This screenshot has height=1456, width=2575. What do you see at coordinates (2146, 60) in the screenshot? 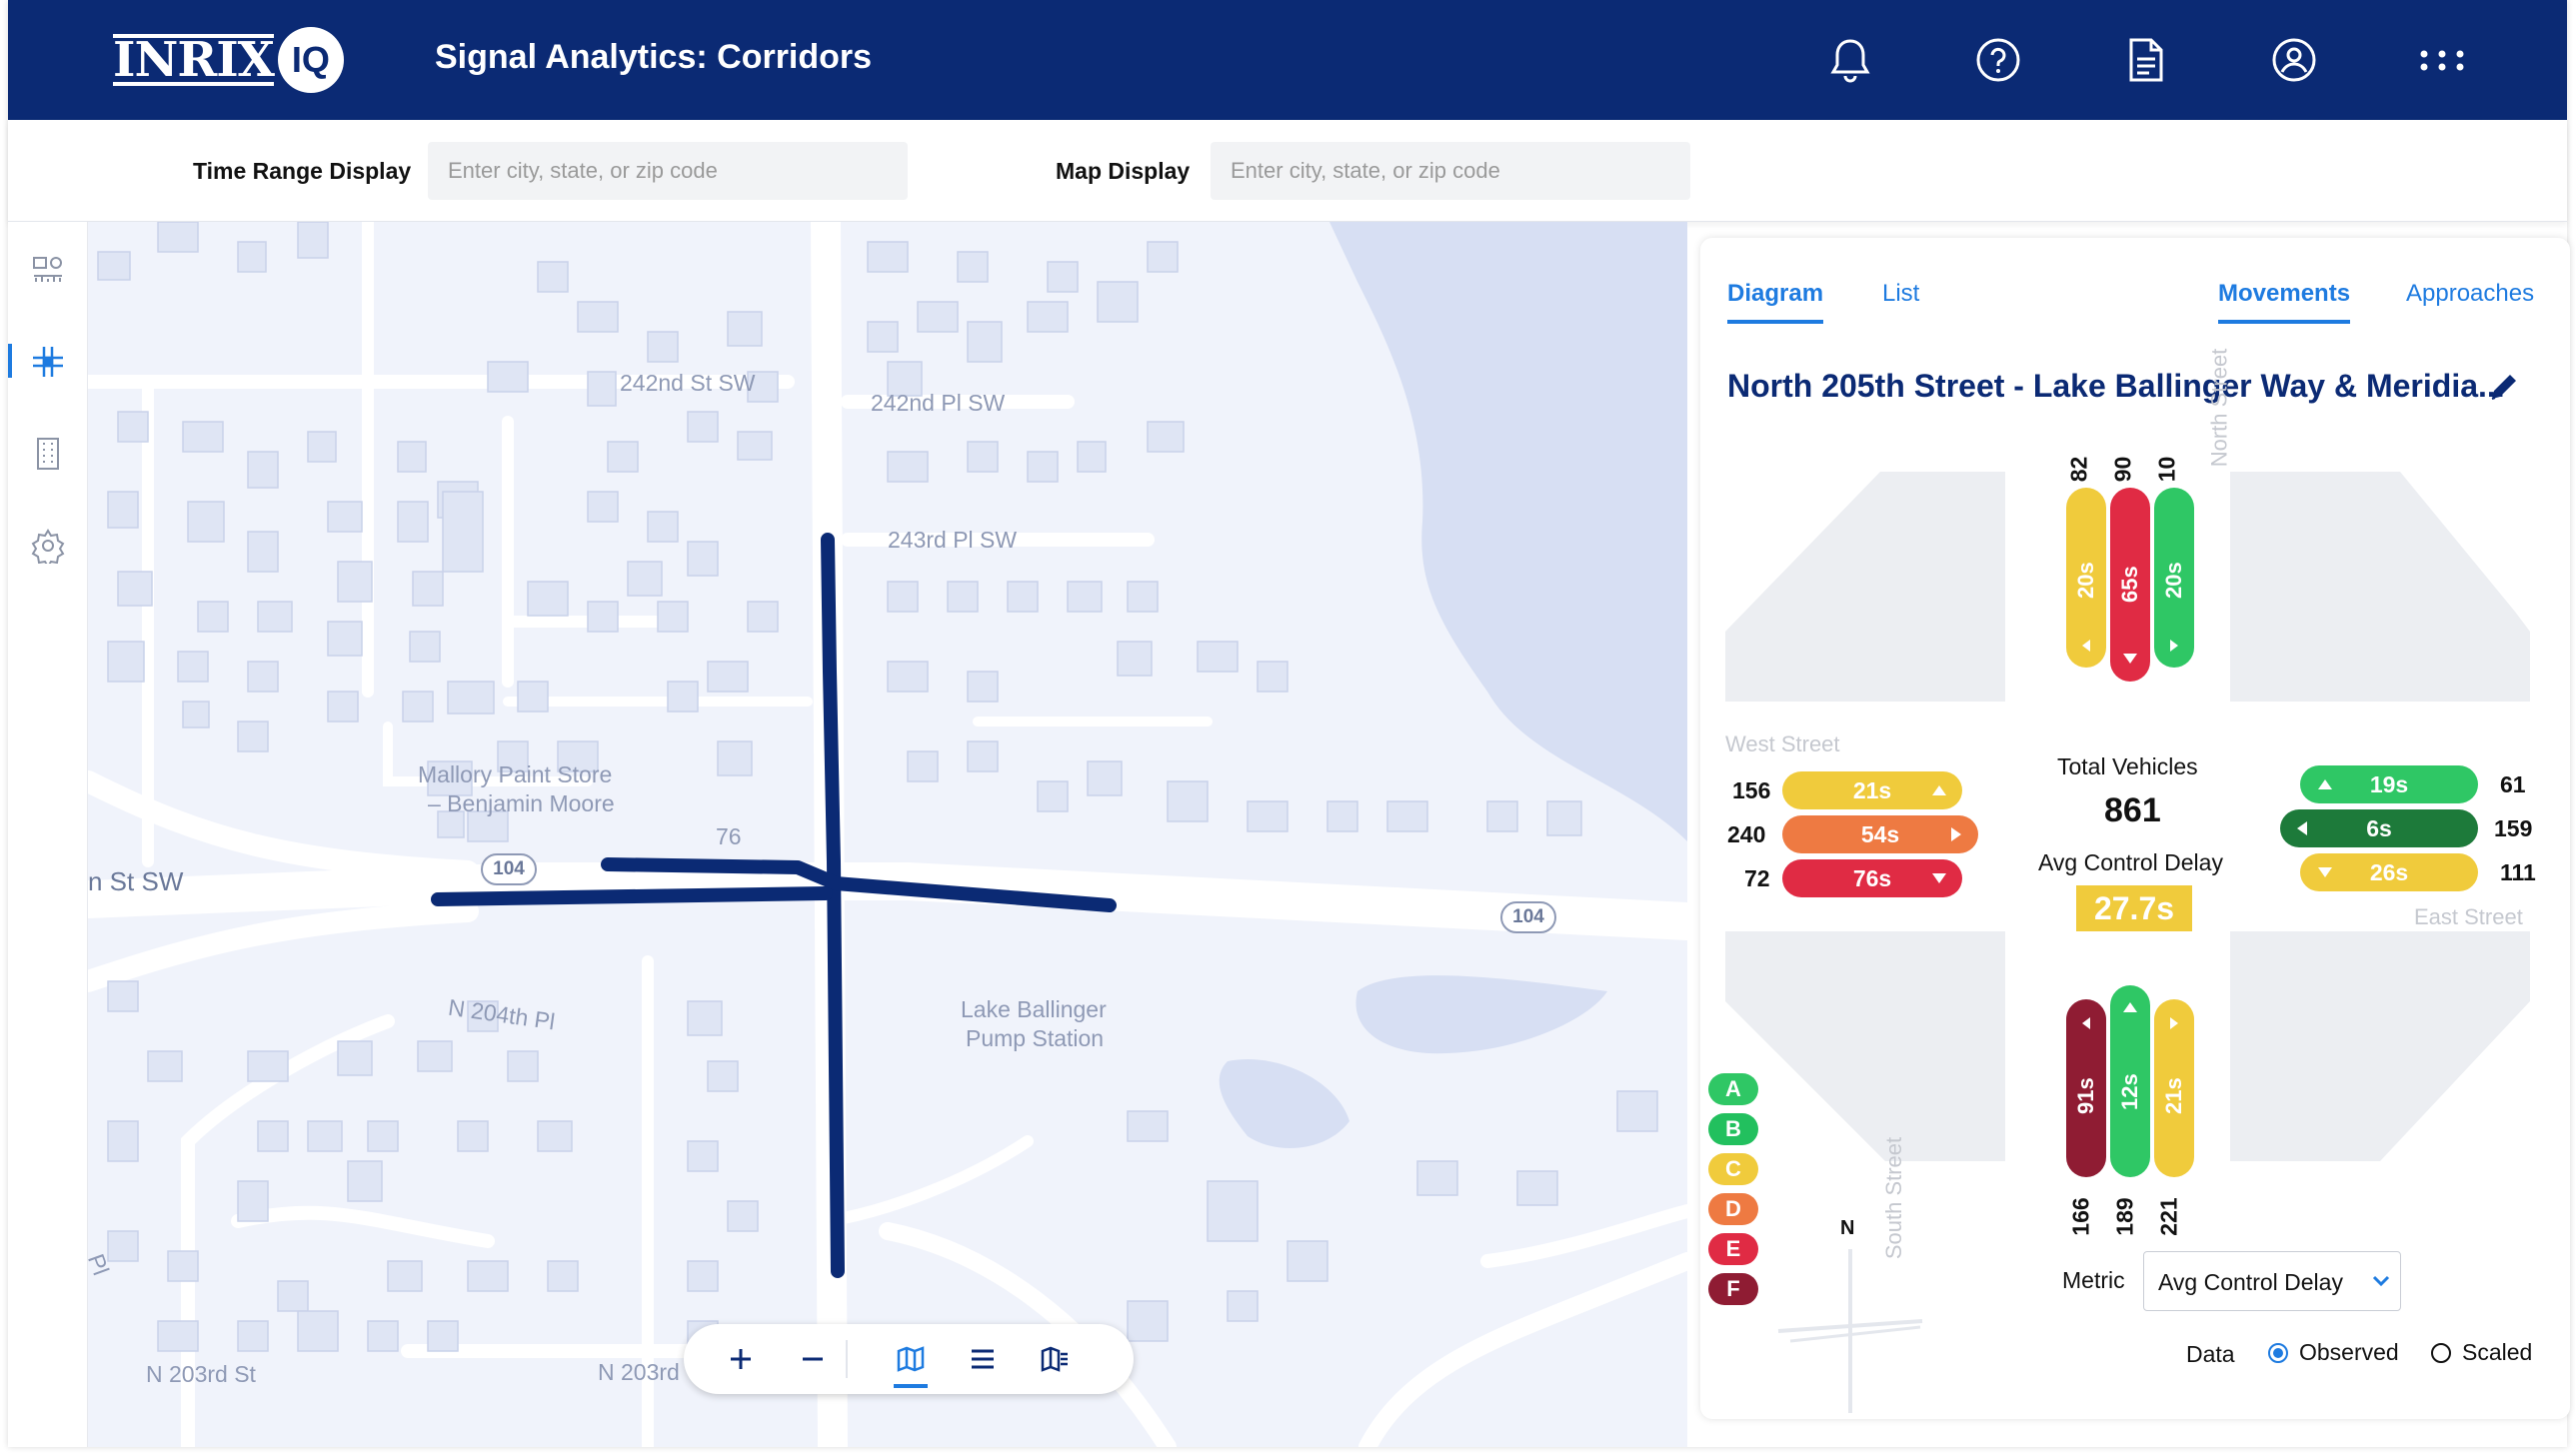
I see `report-icon` at bounding box center [2146, 60].